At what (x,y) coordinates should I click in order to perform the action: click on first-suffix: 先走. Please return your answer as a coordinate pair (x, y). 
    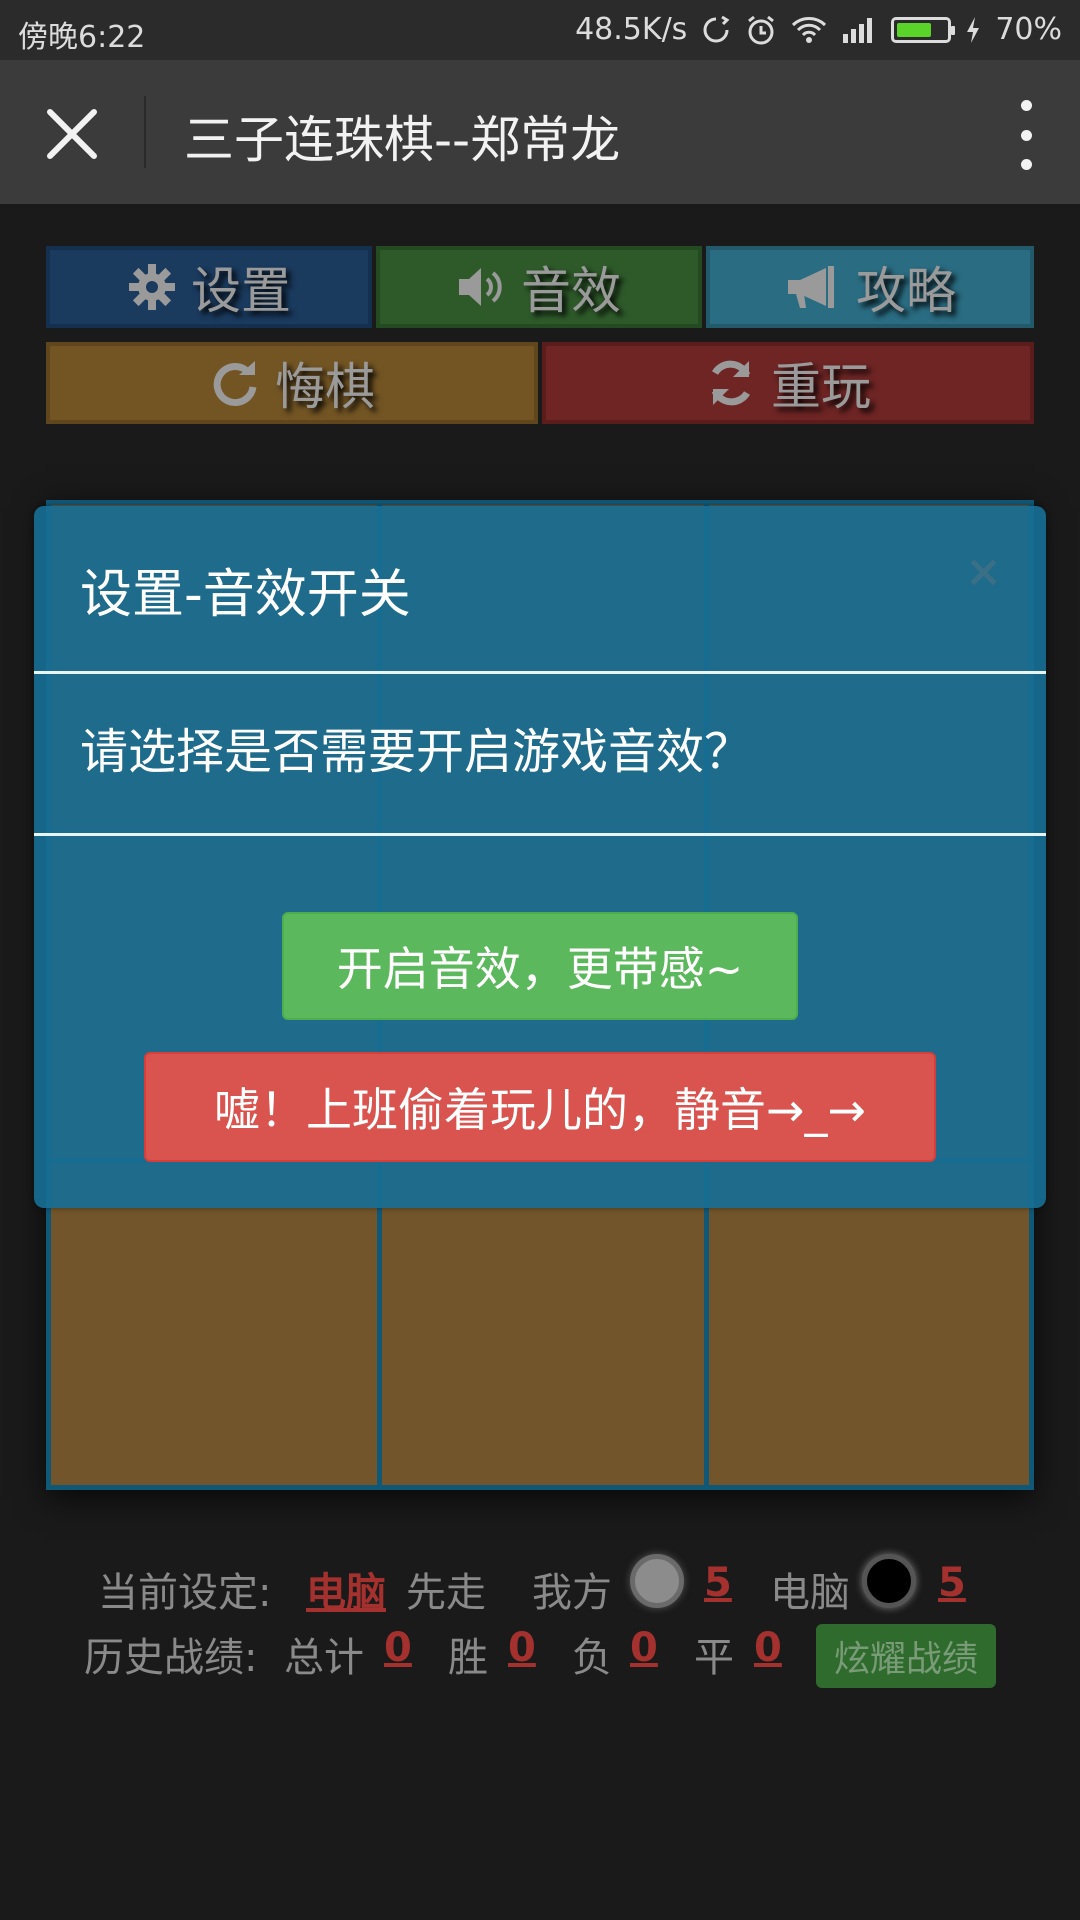
    Looking at the image, I should click on (446, 1593).